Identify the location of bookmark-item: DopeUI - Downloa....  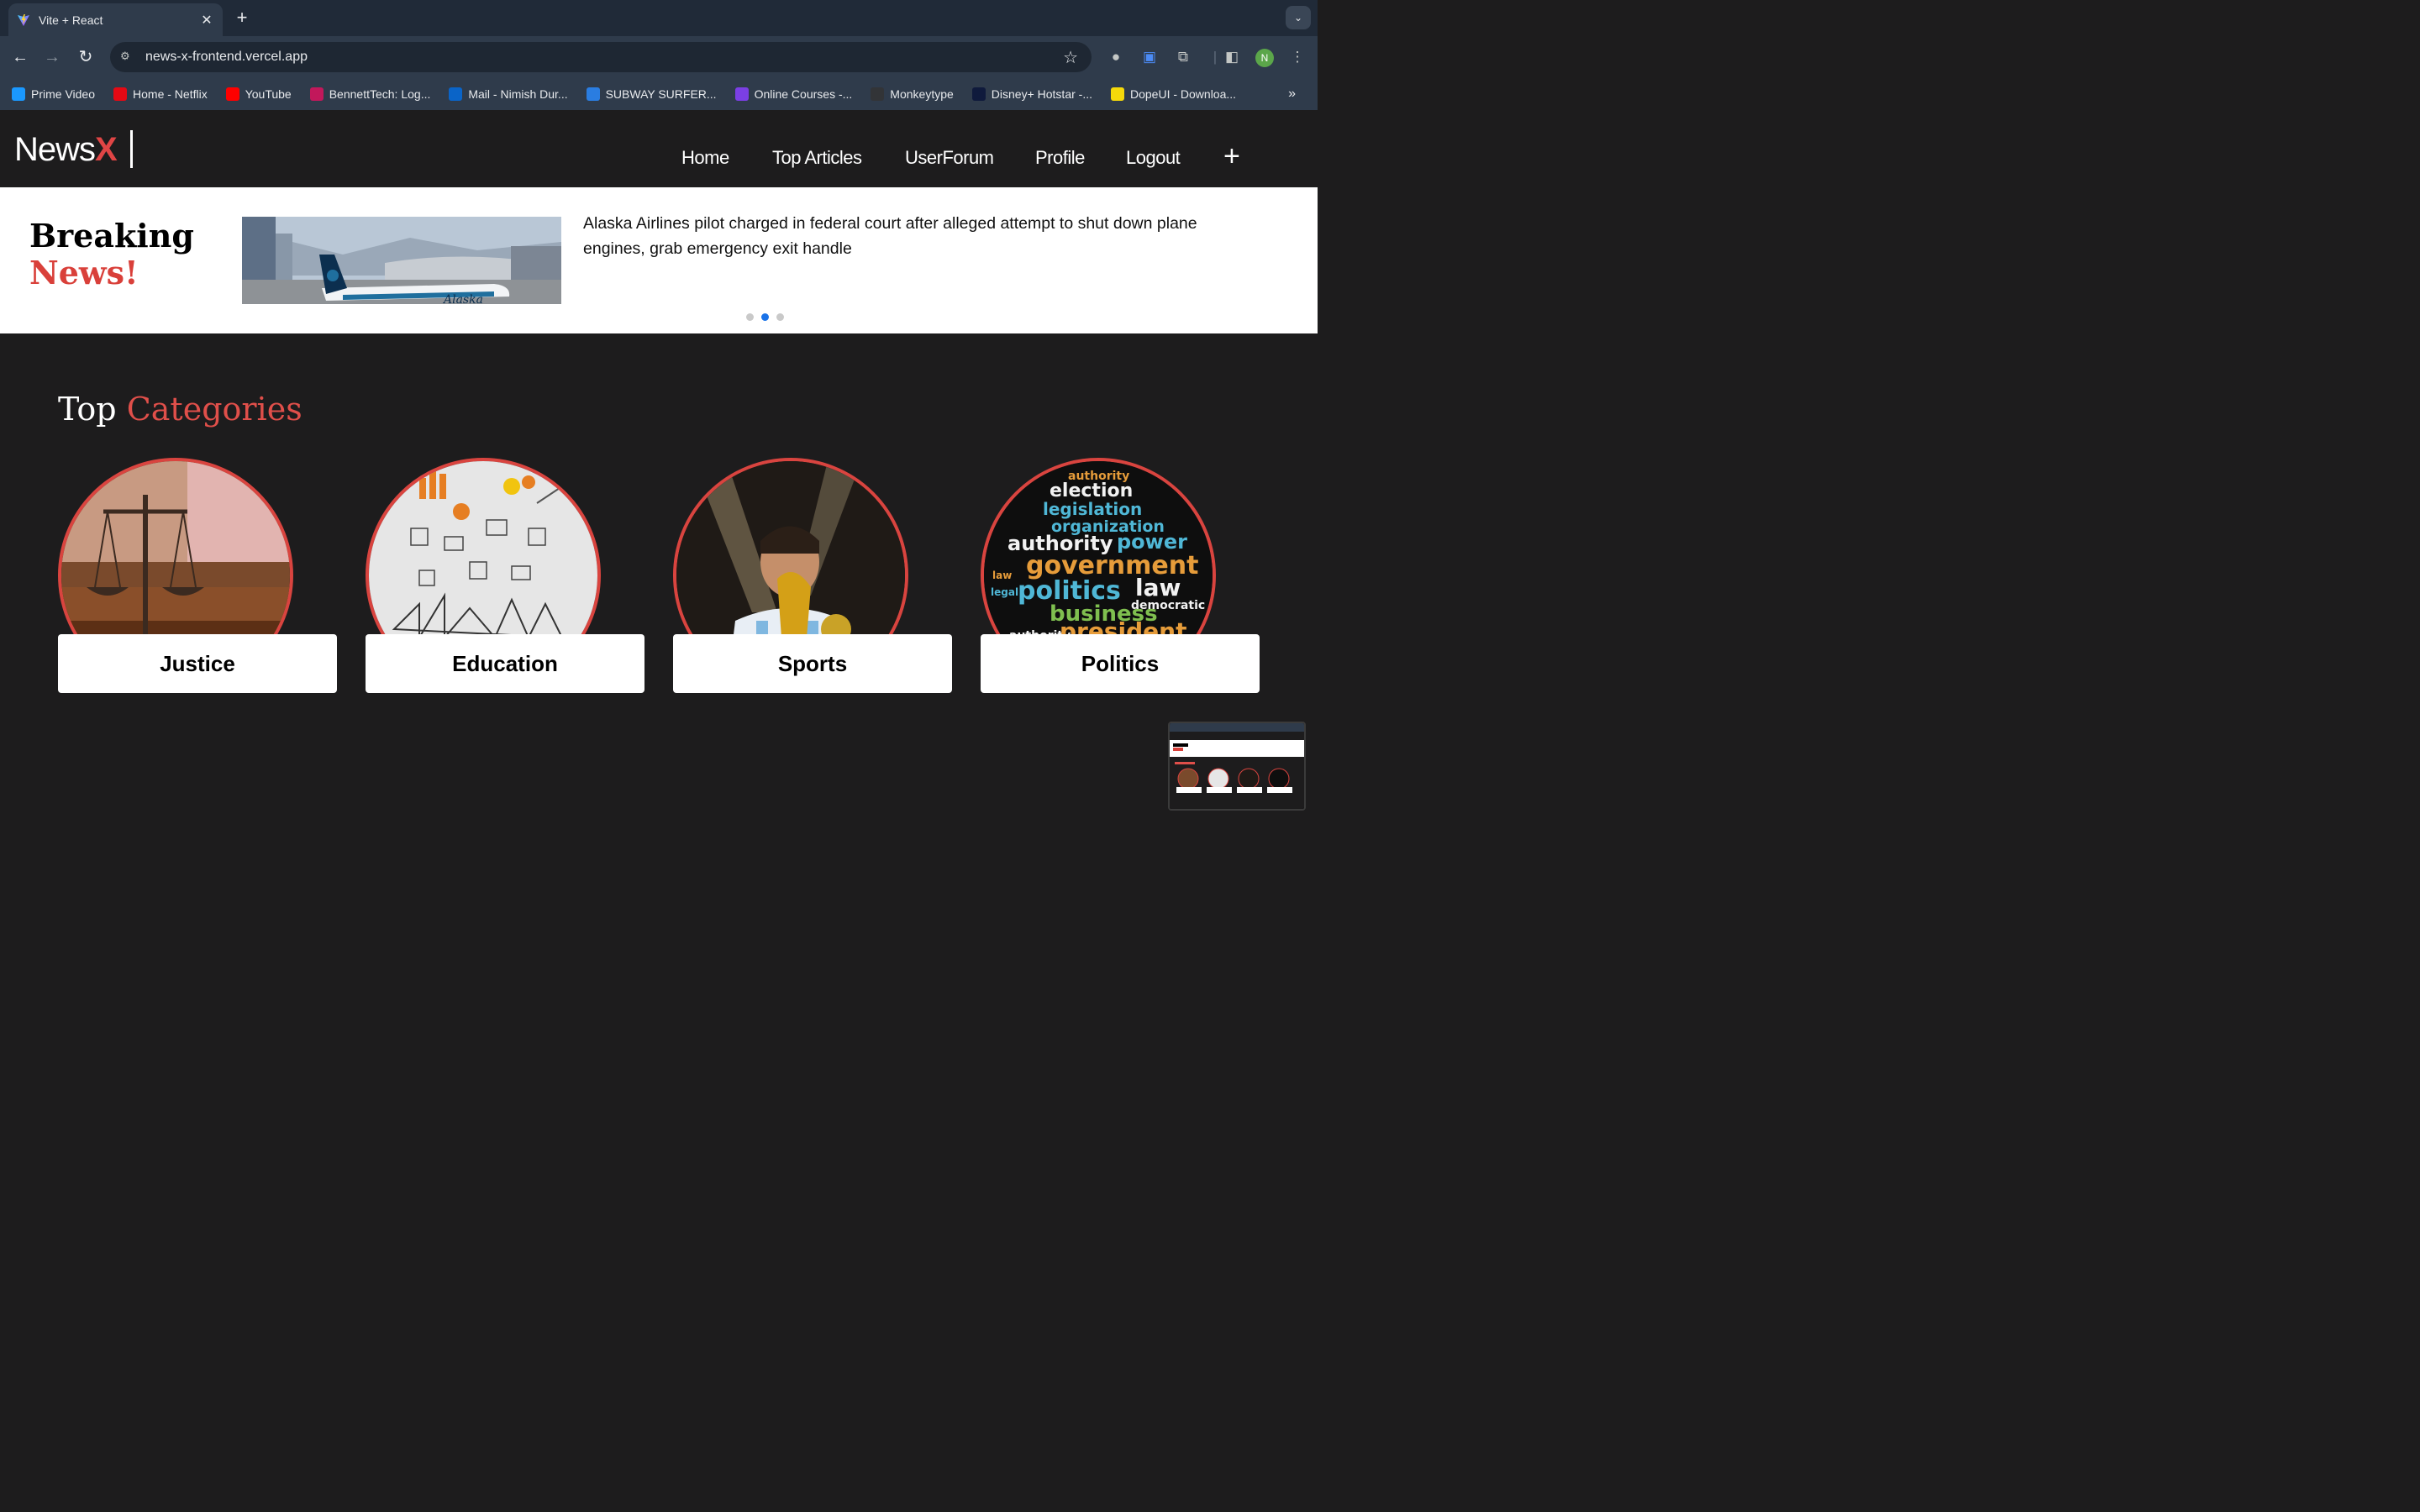
(1173, 94).